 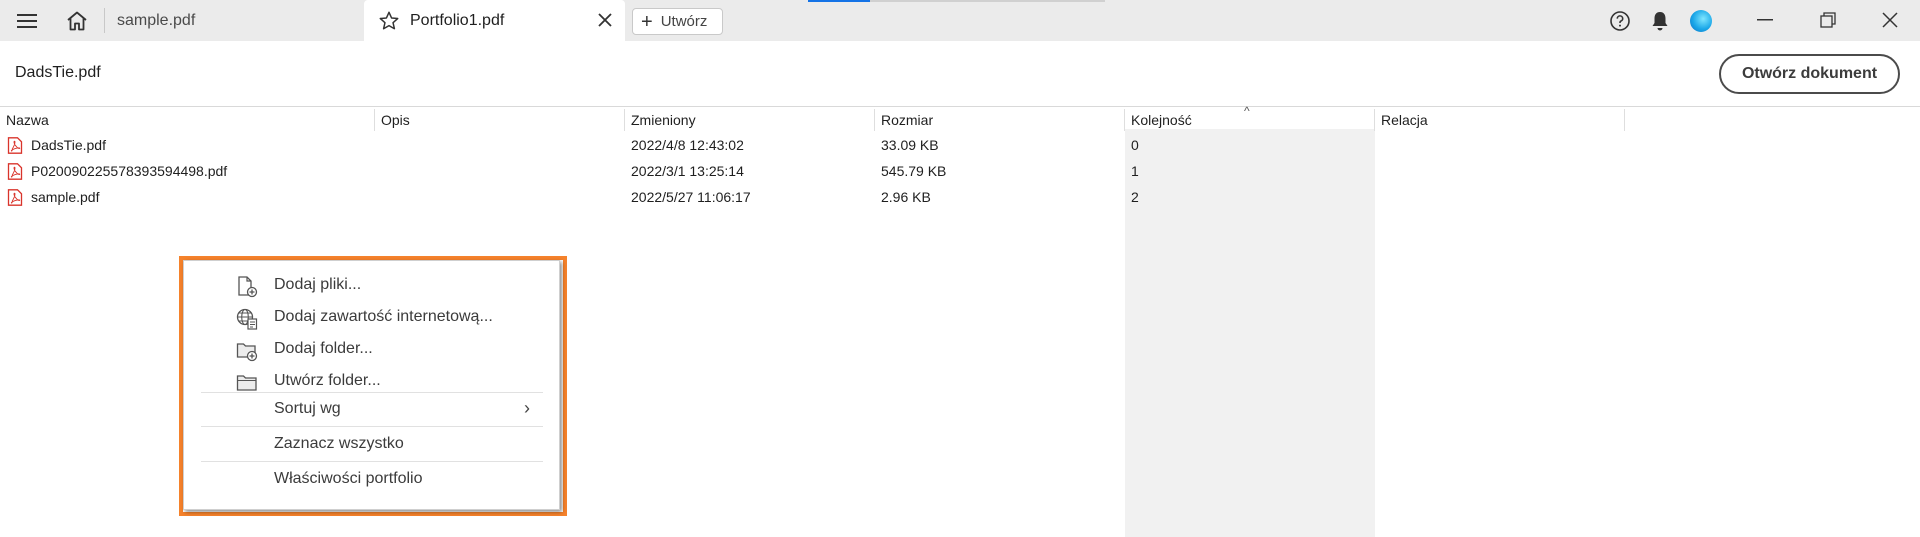 I want to click on bell-icon, so click(x=1660, y=21).